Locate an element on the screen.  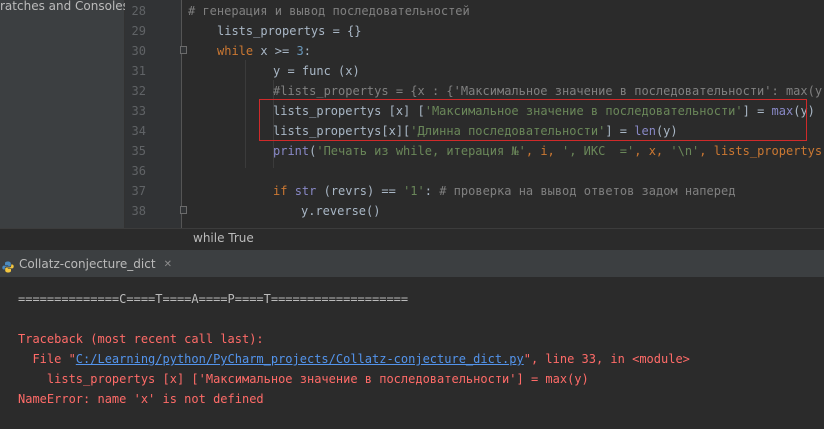
code-line: while x >= 3: is located at coordinates (264, 51).